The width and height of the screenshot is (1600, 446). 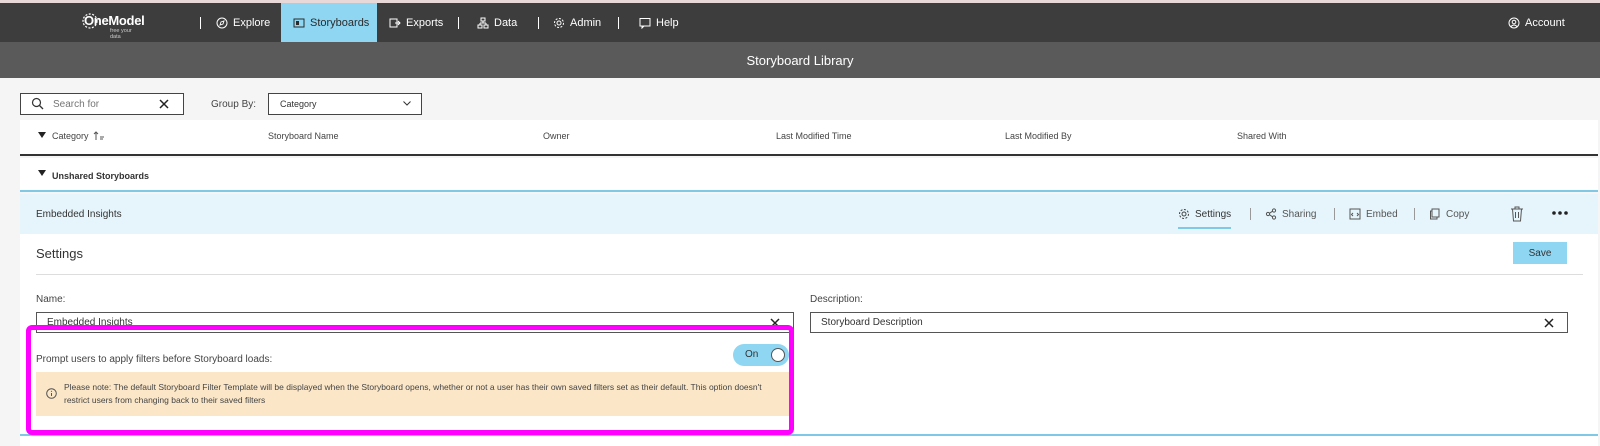 What do you see at coordinates (1355, 214) in the screenshot?
I see `embed-icon` at bounding box center [1355, 214].